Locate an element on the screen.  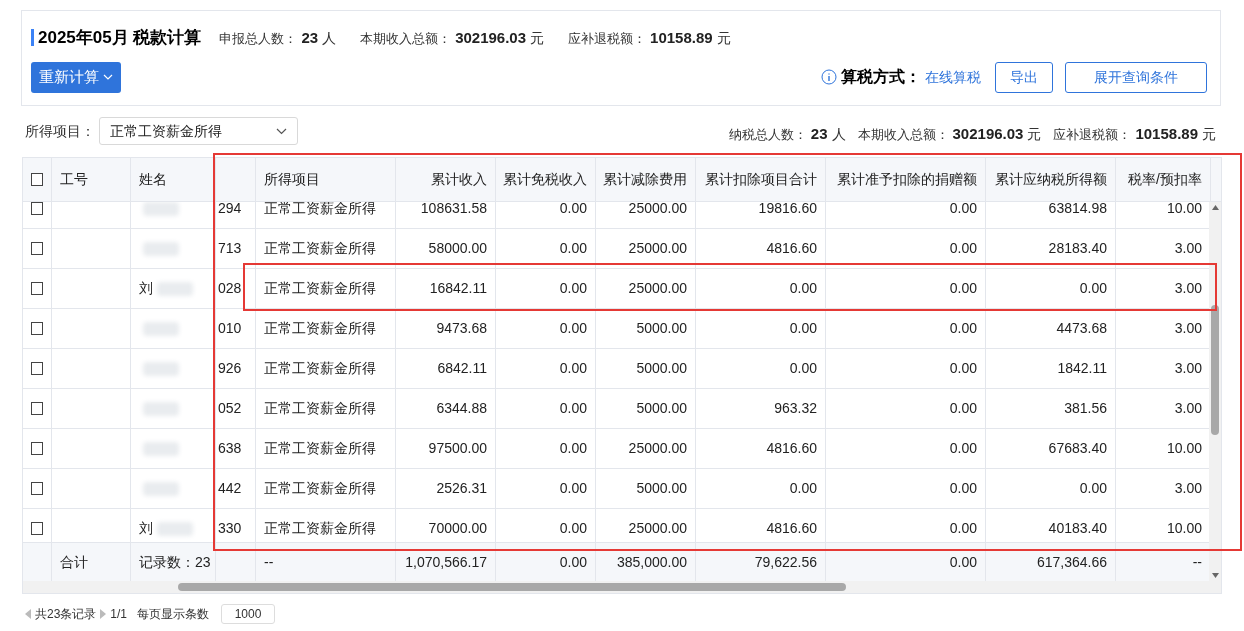
table-cell-text: 294 is located at coordinates (230, 210).